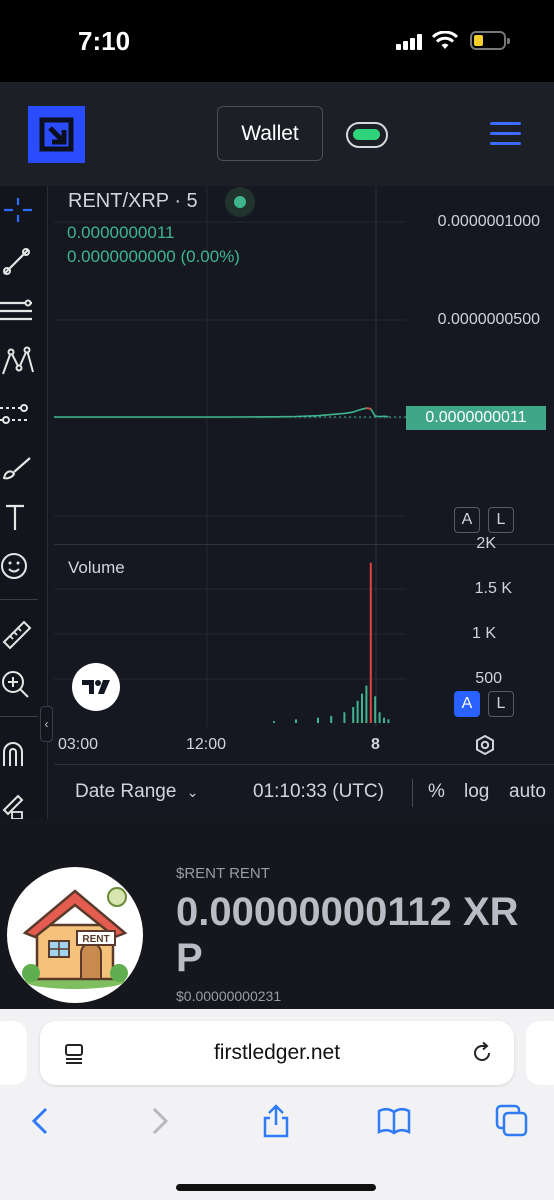  What do you see at coordinates (476, 792) in the screenshot?
I see `log-scale-button: log` at bounding box center [476, 792].